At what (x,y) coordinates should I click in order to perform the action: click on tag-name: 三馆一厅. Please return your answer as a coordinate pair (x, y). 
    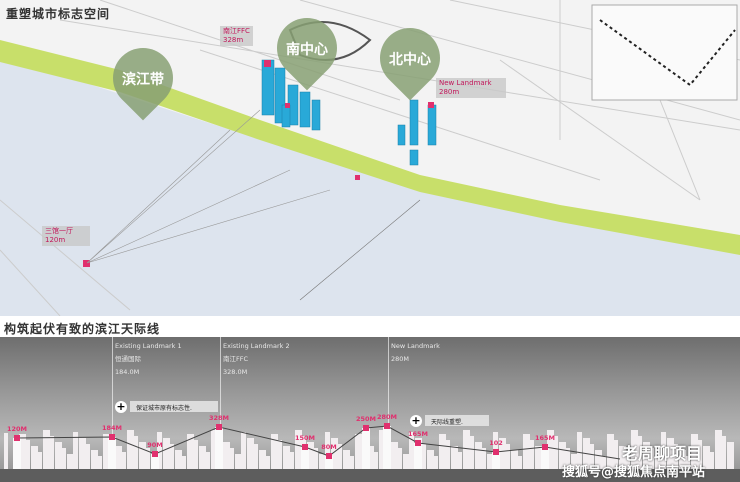
    Looking at the image, I should click on (59, 231).